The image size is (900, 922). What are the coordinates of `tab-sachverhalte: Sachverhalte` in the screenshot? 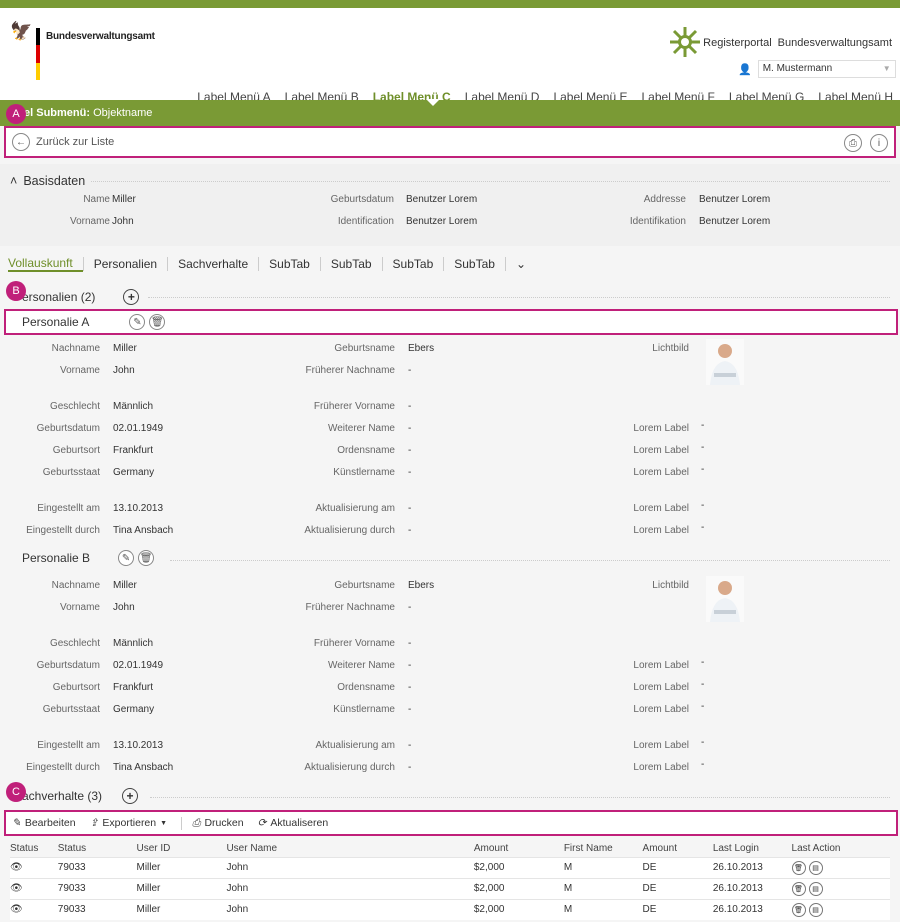 It's located at (212, 264).